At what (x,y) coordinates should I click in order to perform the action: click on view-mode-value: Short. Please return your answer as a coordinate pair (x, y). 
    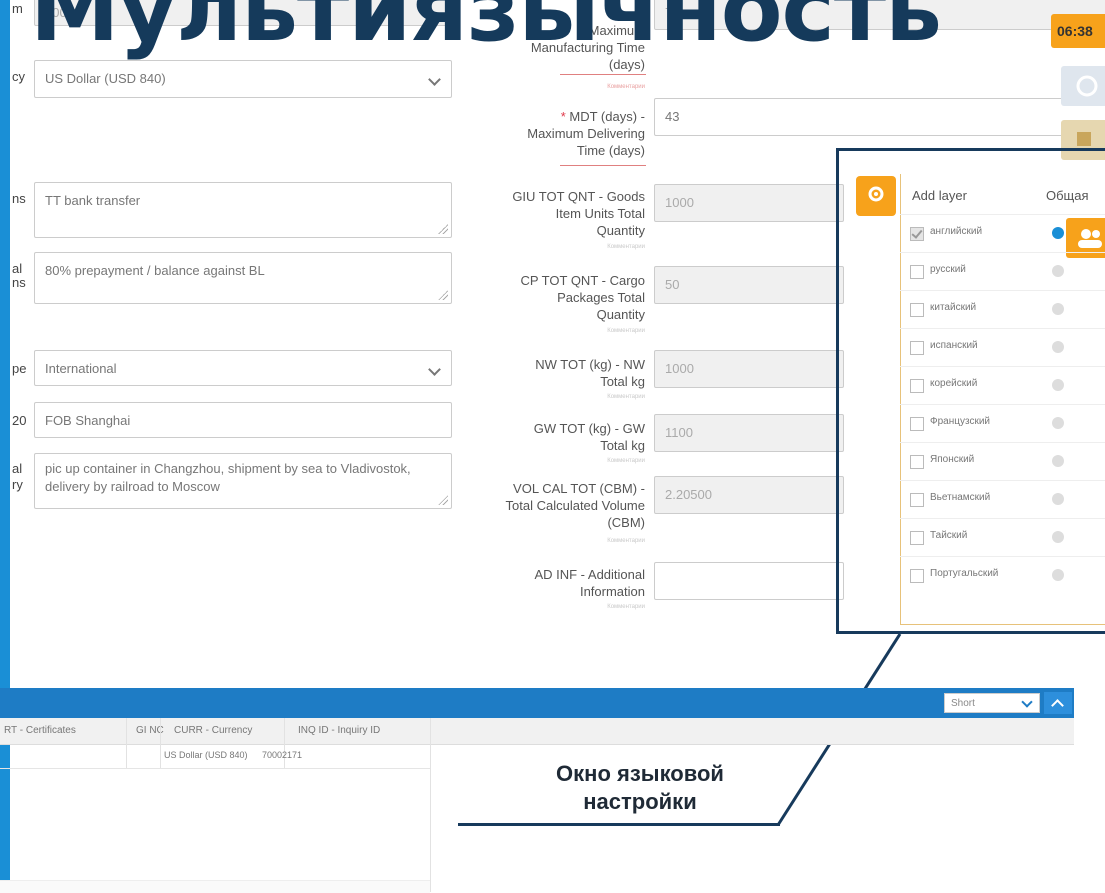
    Looking at the image, I should click on (963, 703).